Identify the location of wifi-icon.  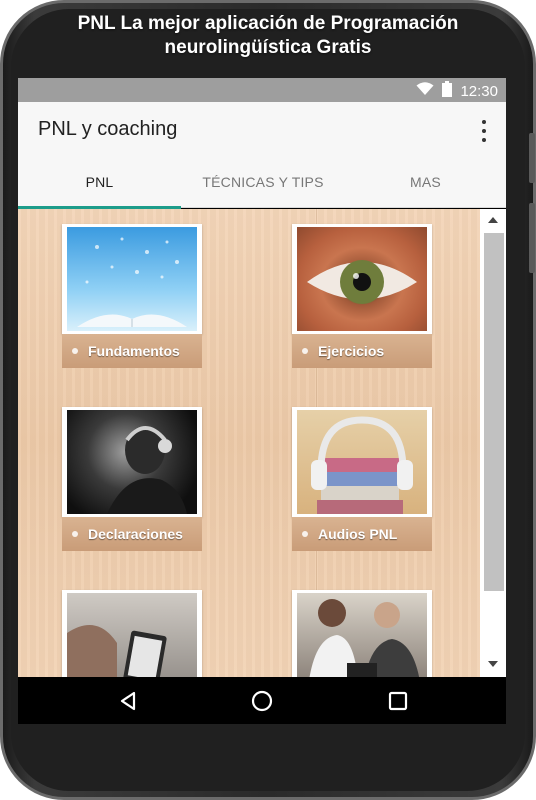
(425, 91).